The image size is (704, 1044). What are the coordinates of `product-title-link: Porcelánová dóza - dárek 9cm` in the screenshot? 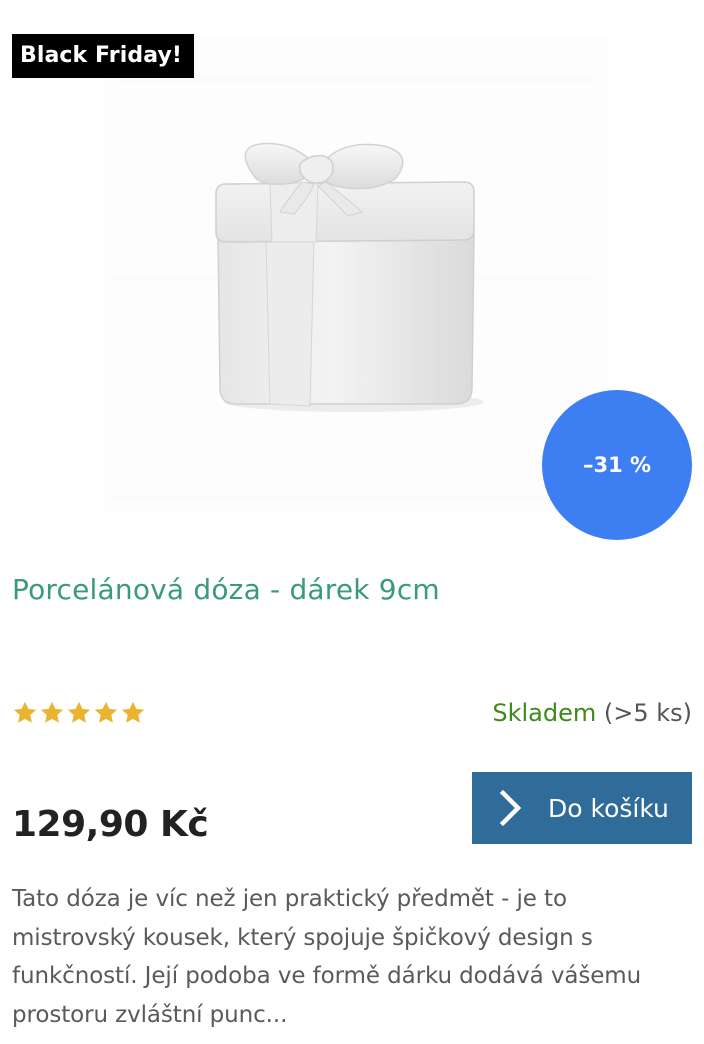 It's located at (352, 590).